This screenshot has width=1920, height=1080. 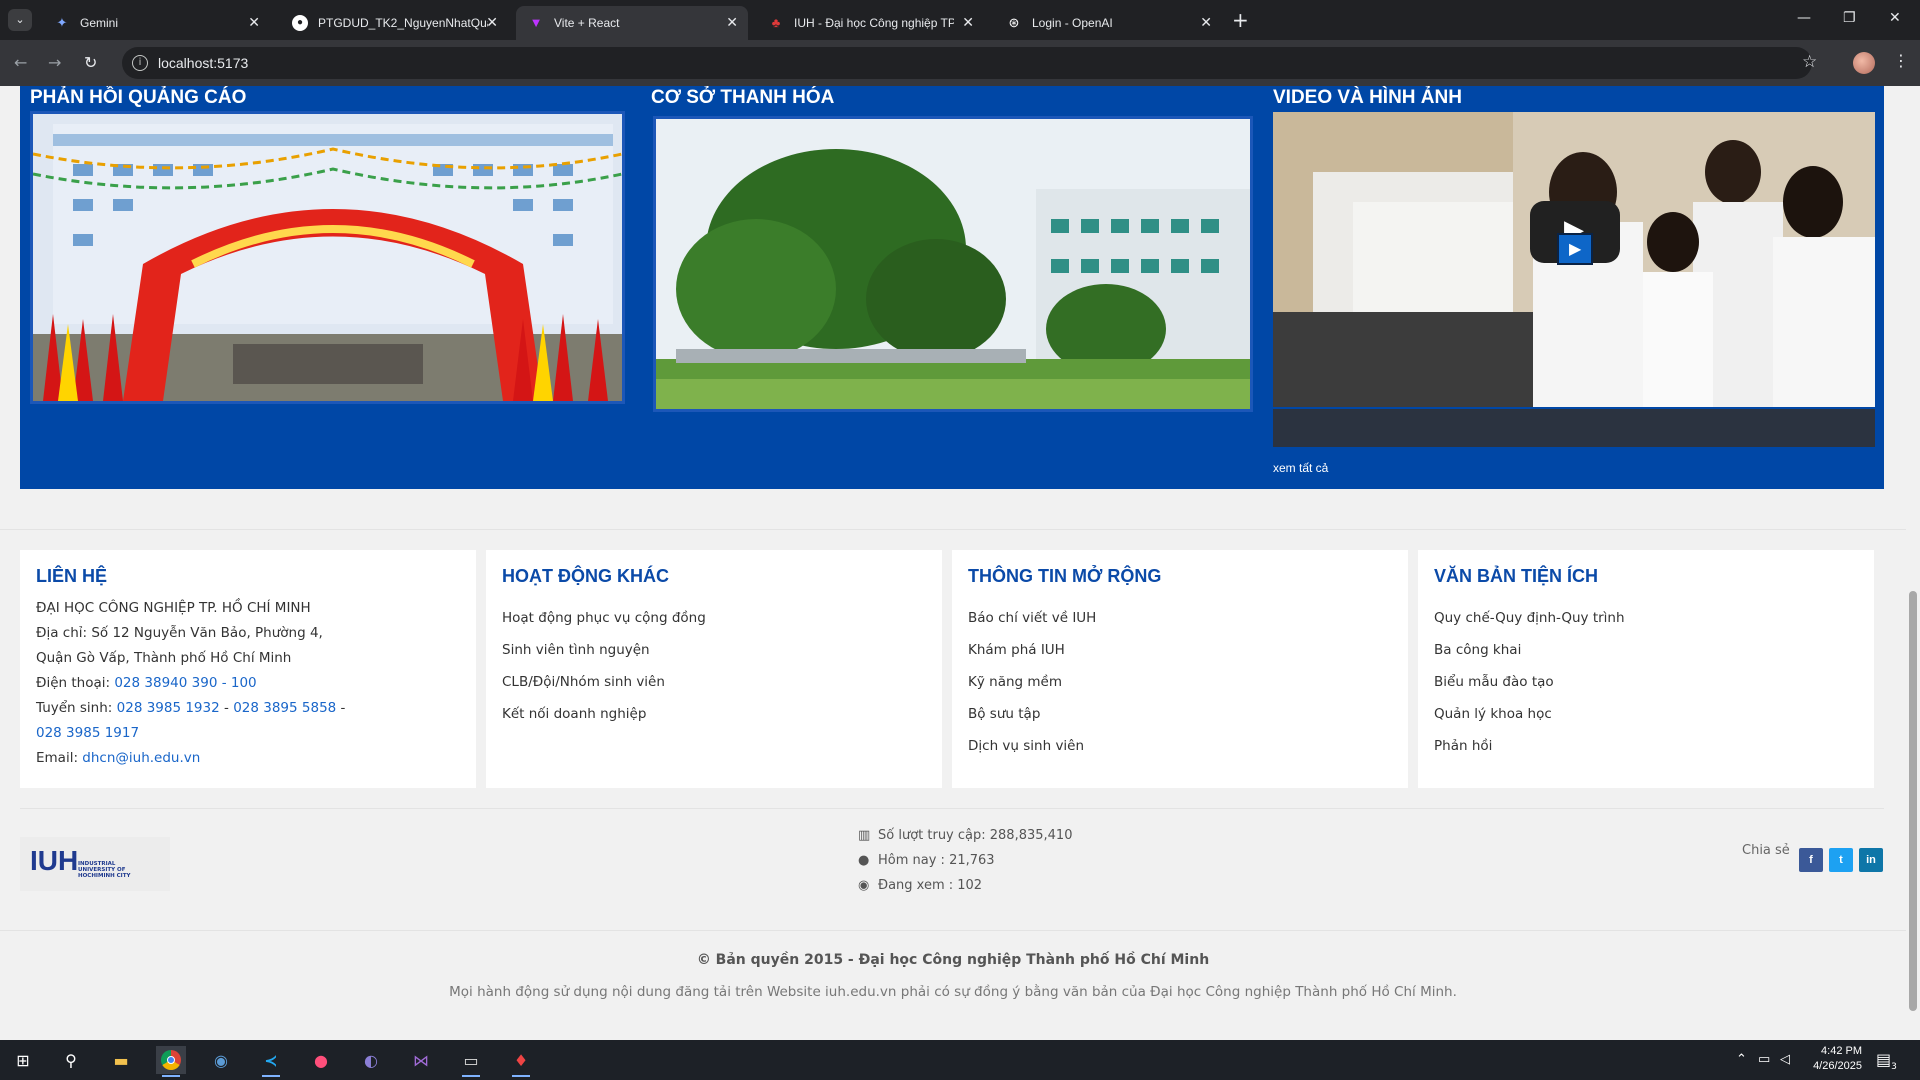 What do you see at coordinates (168, 708) in the screenshot?
I see `admission-phone-1: 028 3985 1932` at bounding box center [168, 708].